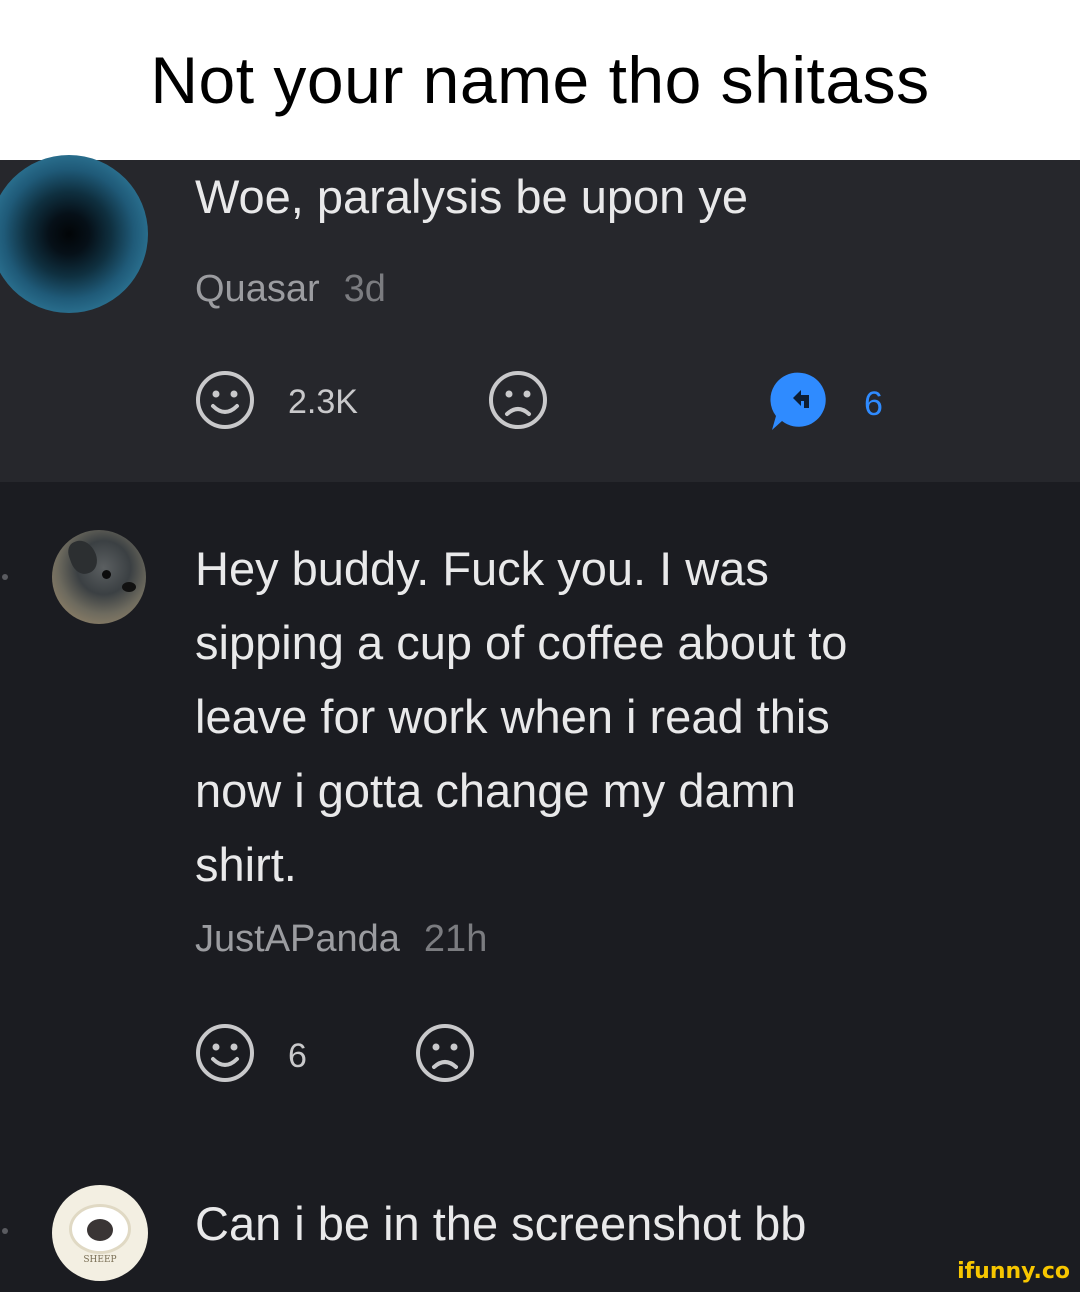 This screenshot has width=1080, height=1292. What do you see at coordinates (257, 289) in the screenshot?
I see `author-name: Quasar` at bounding box center [257, 289].